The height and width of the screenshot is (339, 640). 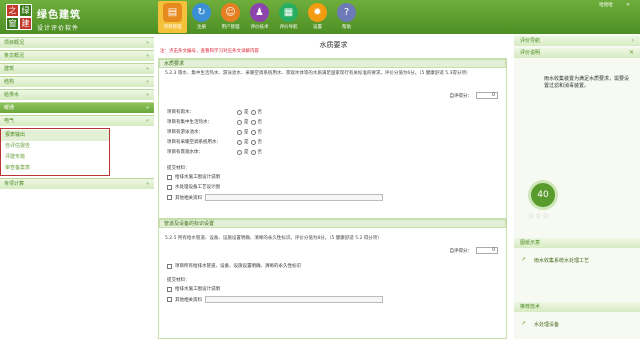 I want to click on link-label: 水处理设备, so click(x=547, y=325).